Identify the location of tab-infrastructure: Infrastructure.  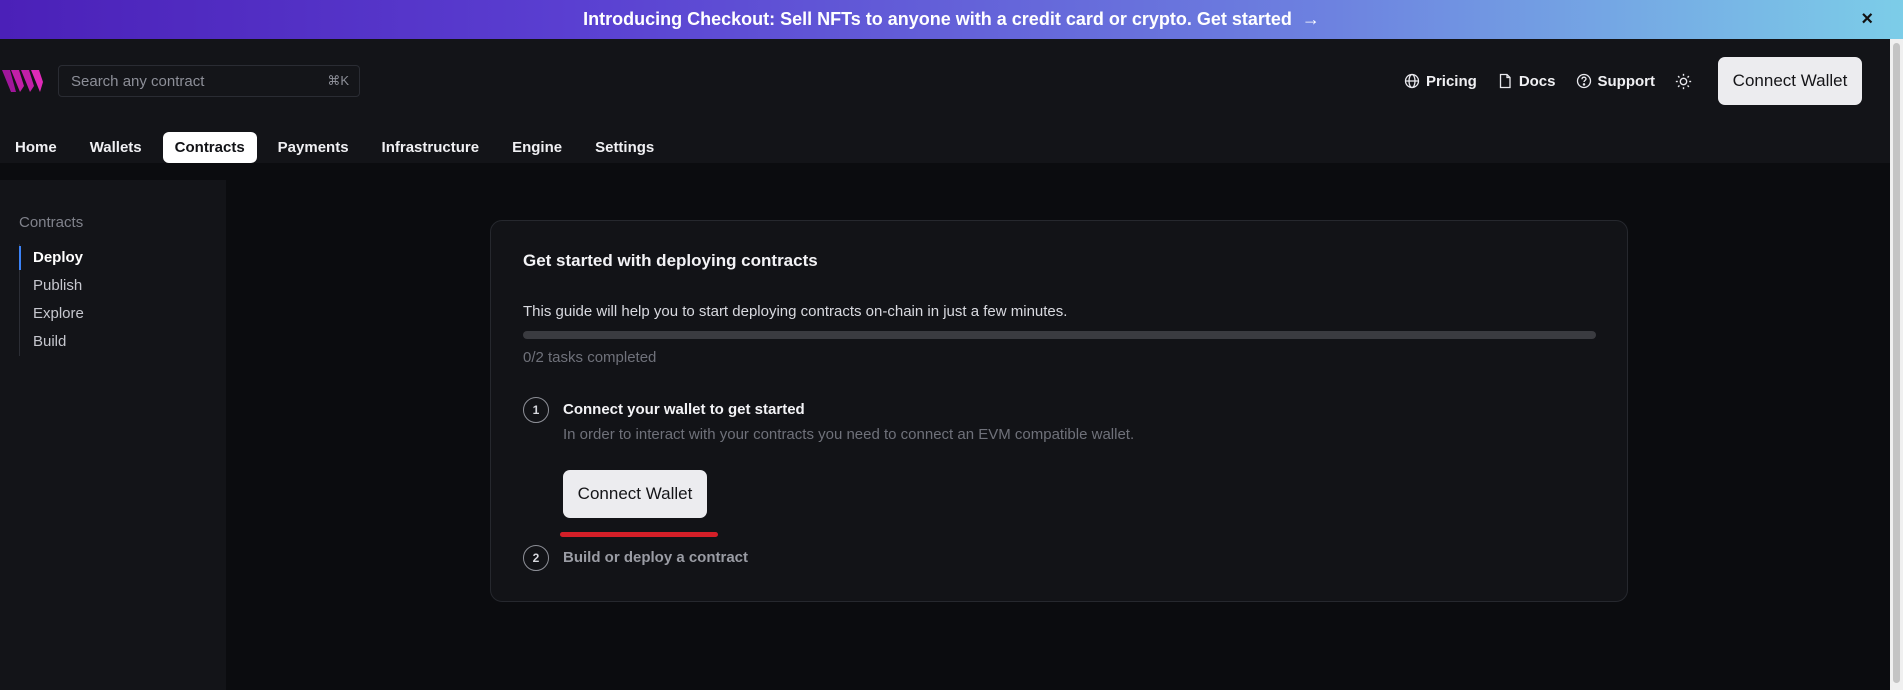
(431, 147).